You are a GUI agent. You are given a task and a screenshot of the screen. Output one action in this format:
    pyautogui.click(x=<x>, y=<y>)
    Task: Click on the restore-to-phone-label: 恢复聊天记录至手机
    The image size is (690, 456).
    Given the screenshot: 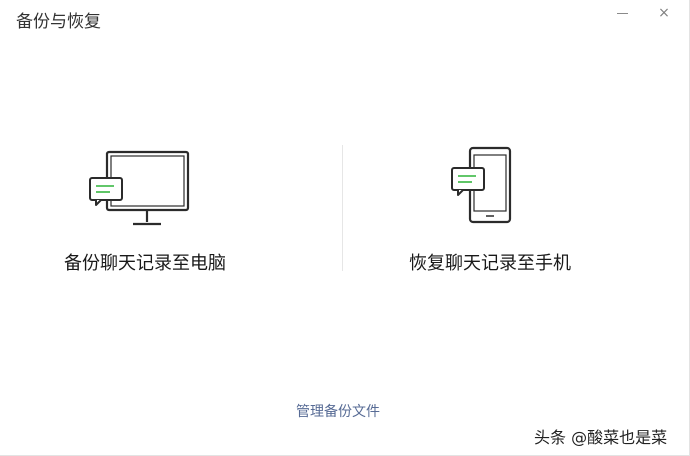 What is the action you would take?
    pyautogui.click(x=490, y=263)
    